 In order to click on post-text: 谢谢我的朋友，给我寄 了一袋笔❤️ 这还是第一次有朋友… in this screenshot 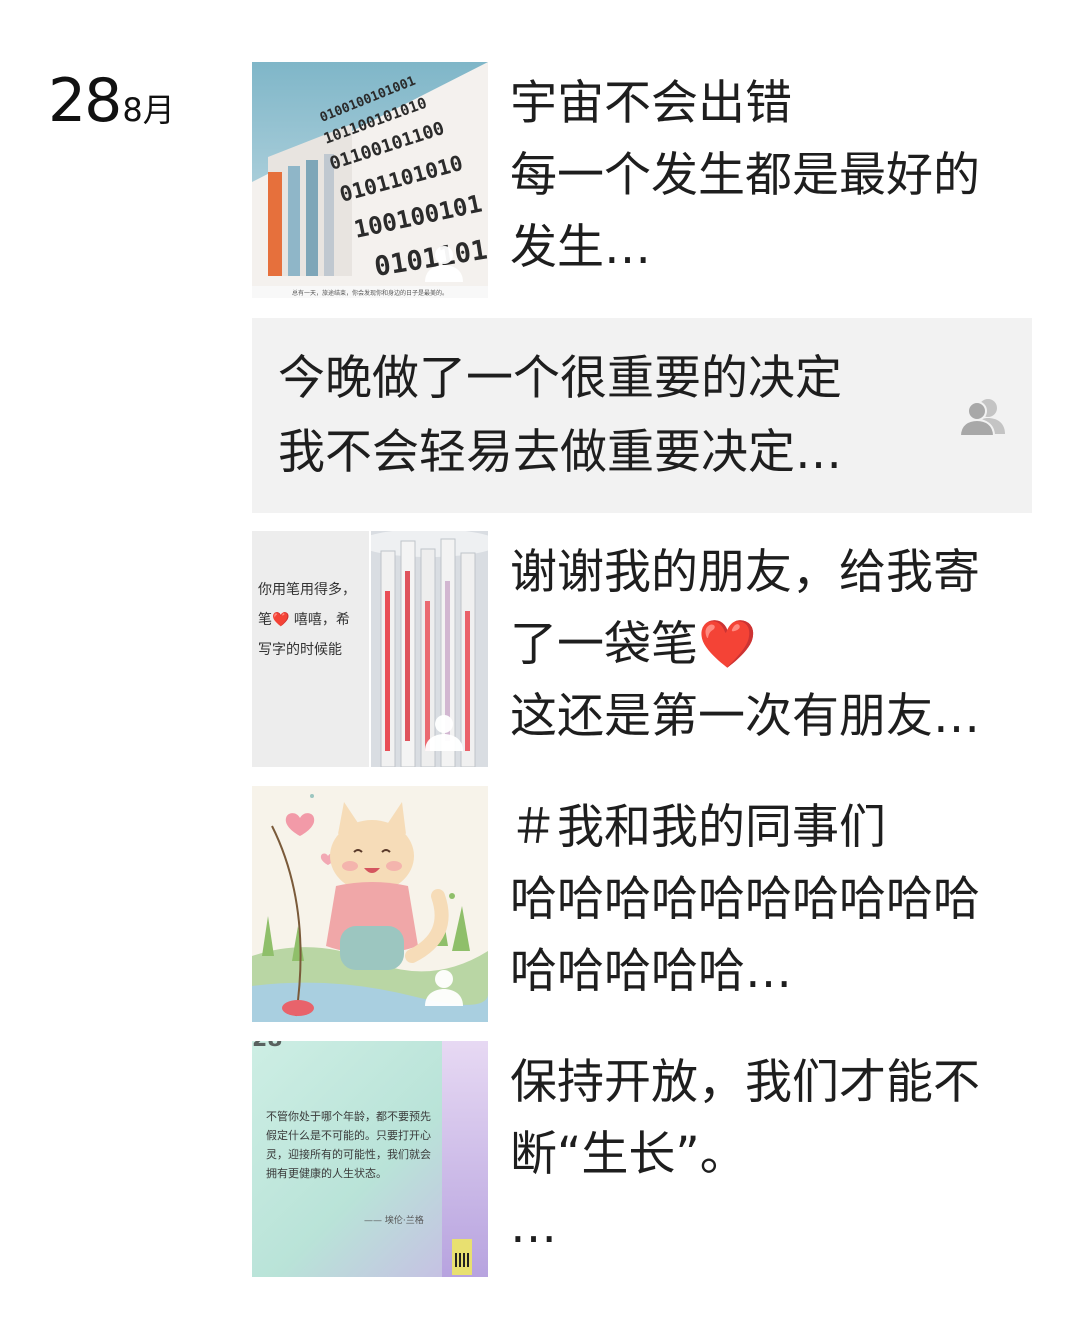, I will do `click(745, 644)`.